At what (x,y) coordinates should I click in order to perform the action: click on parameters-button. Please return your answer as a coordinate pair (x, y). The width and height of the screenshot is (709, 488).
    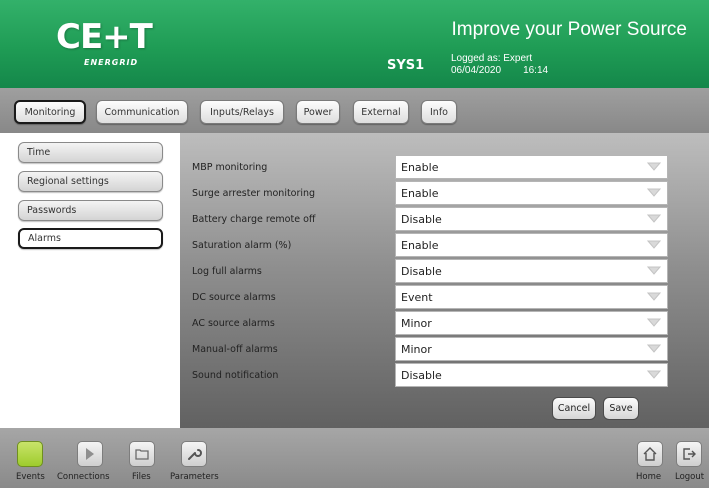
    Looking at the image, I should click on (194, 454).